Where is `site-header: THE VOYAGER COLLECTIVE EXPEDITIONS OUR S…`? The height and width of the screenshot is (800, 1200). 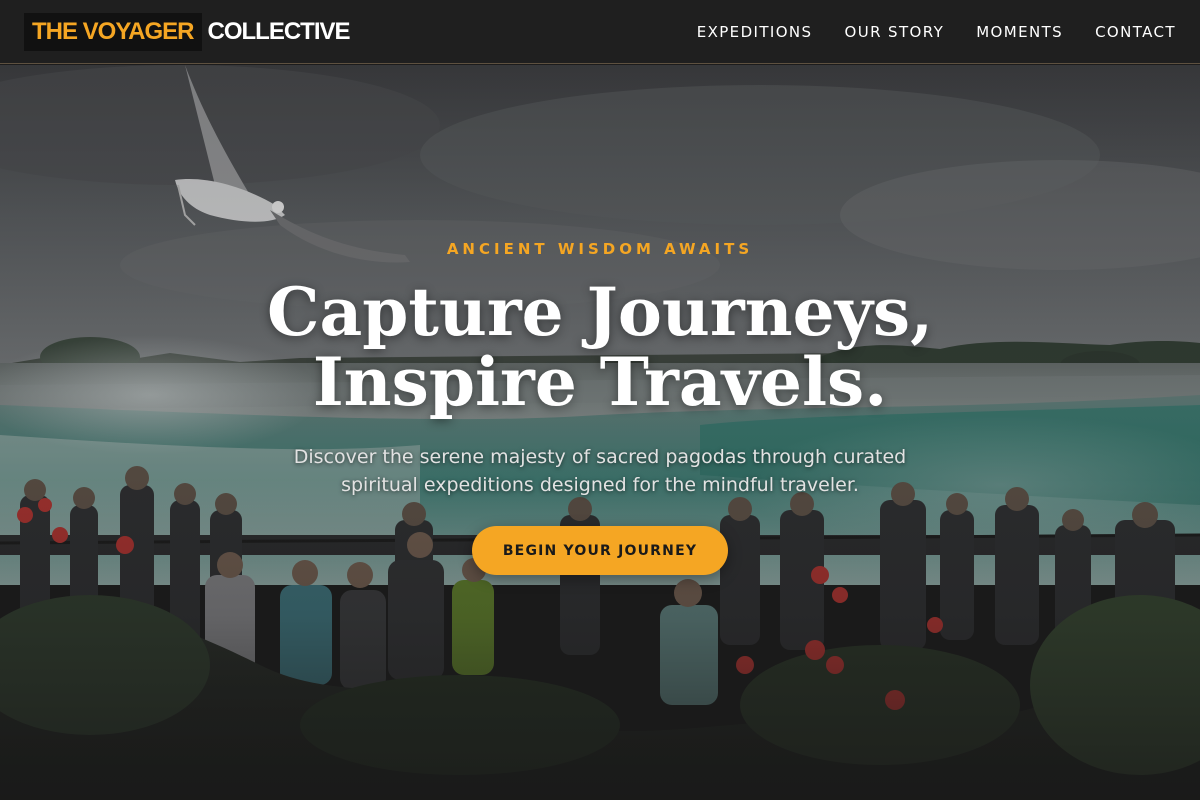
site-header: THE VOYAGER COLLECTIVE EXPEDITIONS OUR S… is located at coordinates (600, 32).